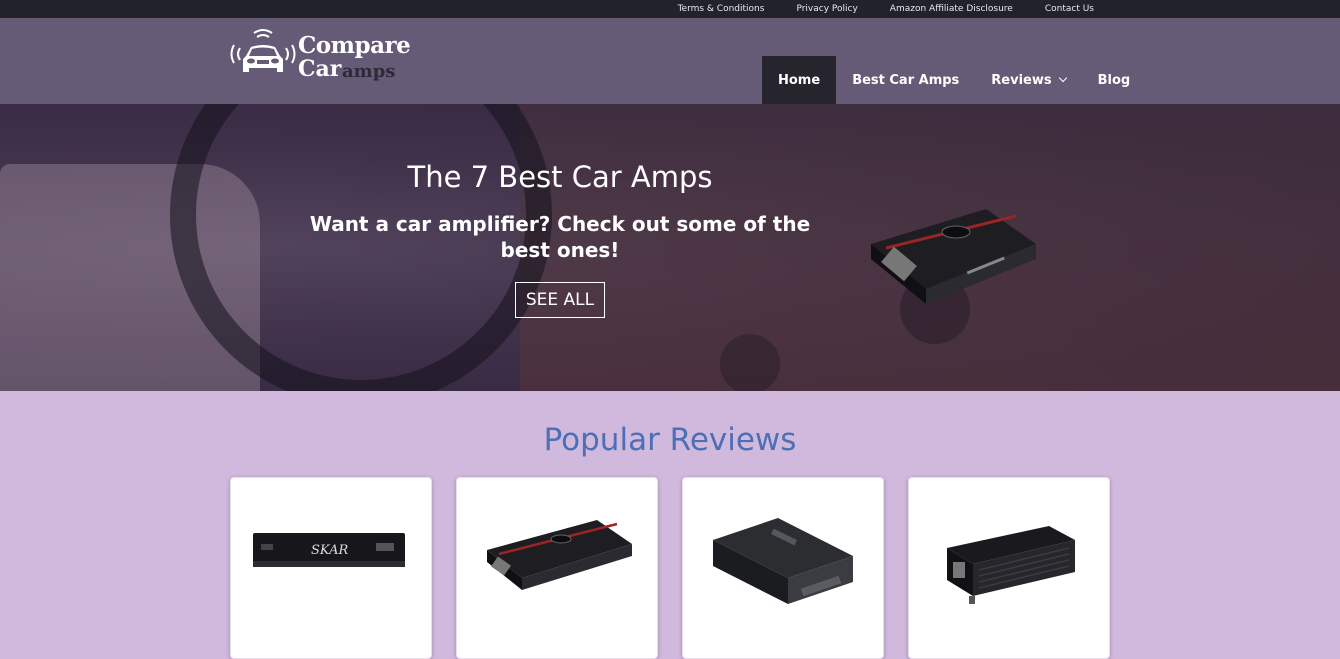 The image size is (1340, 659). What do you see at coordinates (1021, 80) in the screenshot?
I see `nav-label-reviews: Reviews` at bounding box center [1021, 80].